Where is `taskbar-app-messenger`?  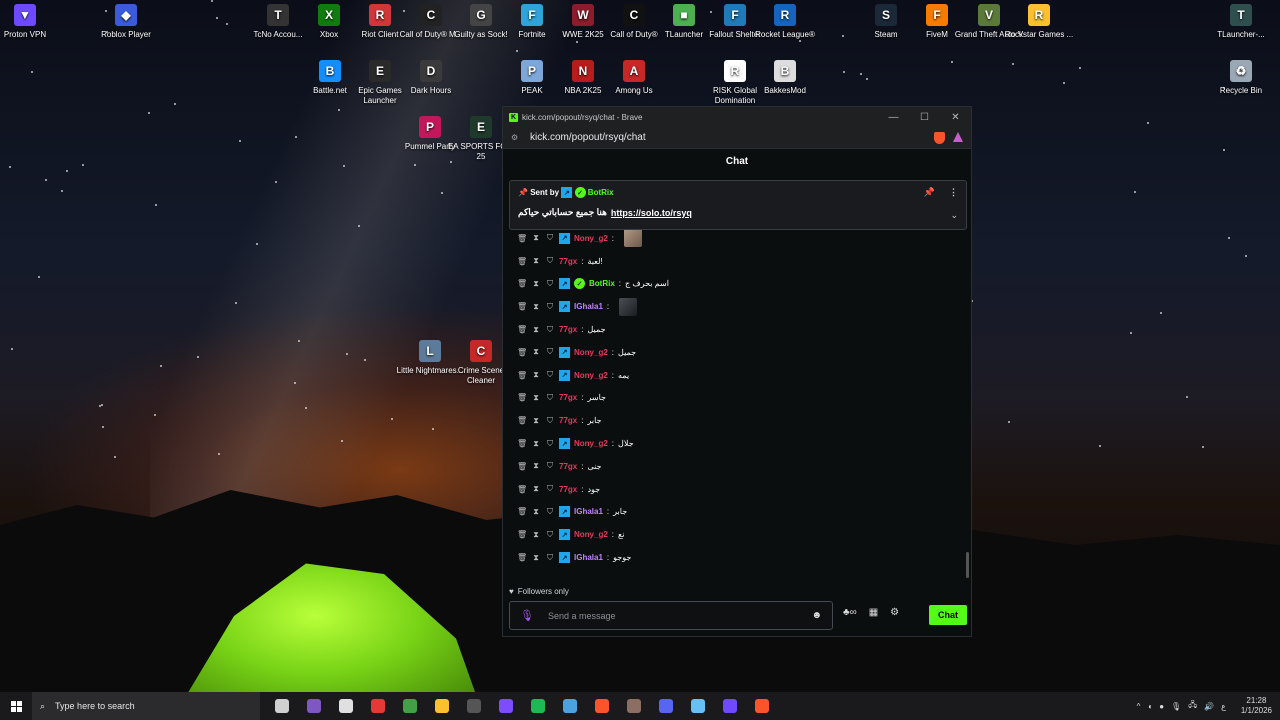 taskbar-app-messenger is located at coordinates (506, 706).